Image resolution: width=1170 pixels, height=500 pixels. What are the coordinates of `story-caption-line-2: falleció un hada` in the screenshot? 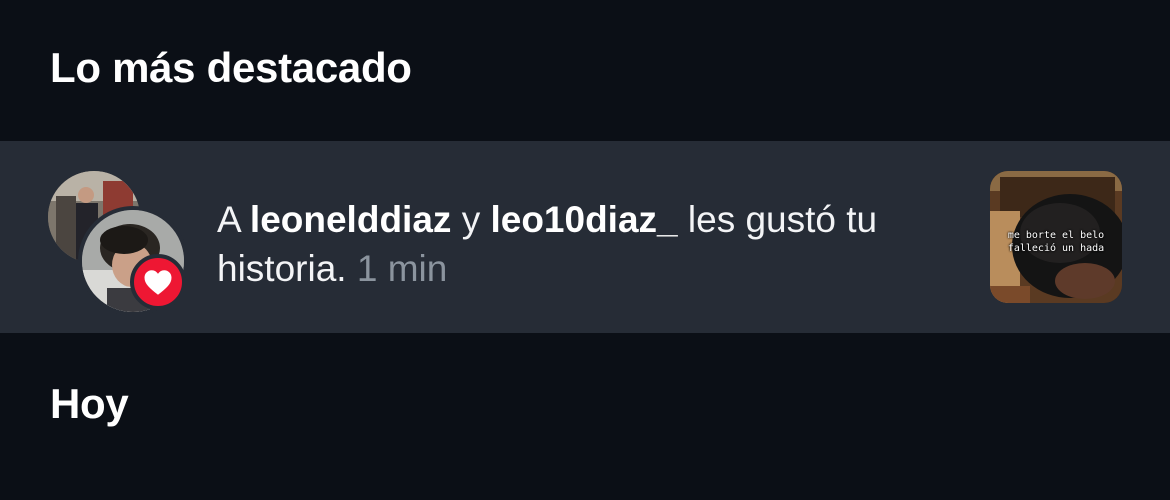 It's located at (1056, 248).